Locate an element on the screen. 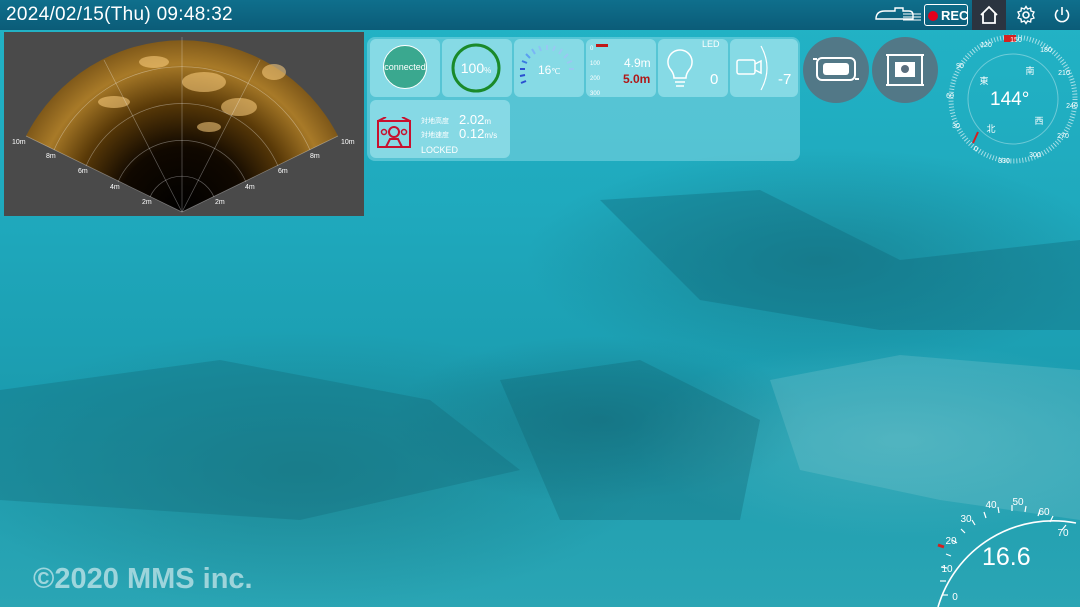  rear-camera-button is located at coordinates (905, 70).